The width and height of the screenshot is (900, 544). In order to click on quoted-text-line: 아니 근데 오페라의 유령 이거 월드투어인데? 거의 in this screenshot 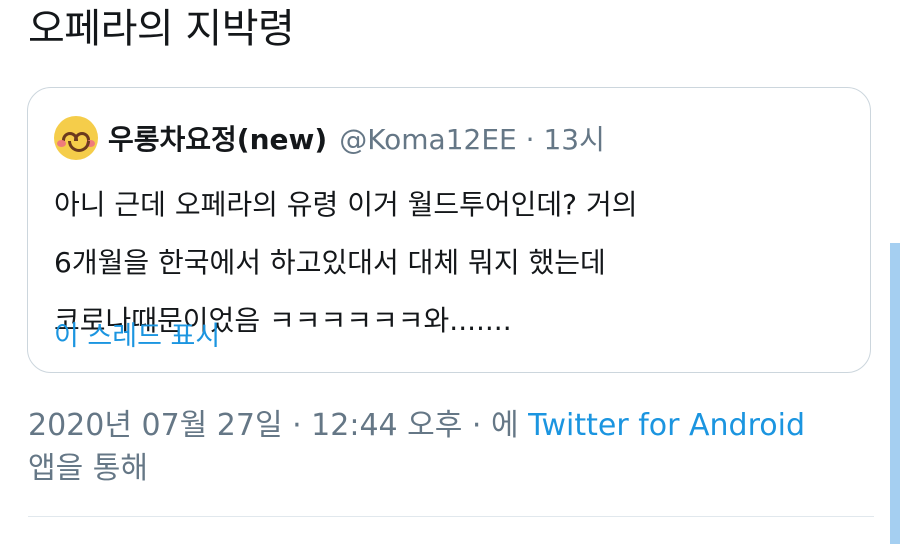, I will do `click(346, 204)`.